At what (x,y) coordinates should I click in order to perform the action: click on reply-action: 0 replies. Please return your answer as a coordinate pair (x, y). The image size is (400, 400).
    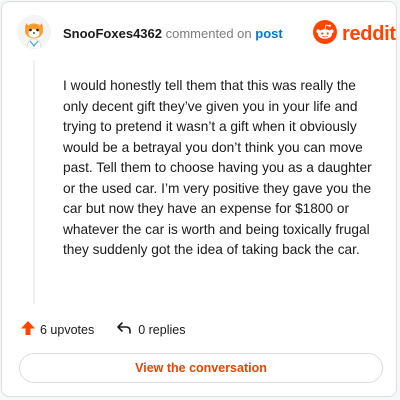
    Looking at the image, I should click on (150, 329).